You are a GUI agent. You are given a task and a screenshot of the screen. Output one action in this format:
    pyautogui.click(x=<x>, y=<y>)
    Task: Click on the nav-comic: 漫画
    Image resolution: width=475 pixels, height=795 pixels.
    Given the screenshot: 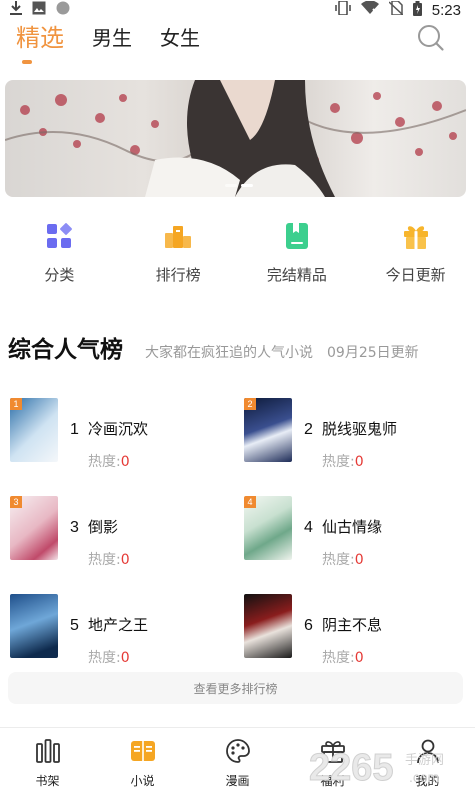 What is the action you would take?
    pyautogui.click(x=237, y=761)
    